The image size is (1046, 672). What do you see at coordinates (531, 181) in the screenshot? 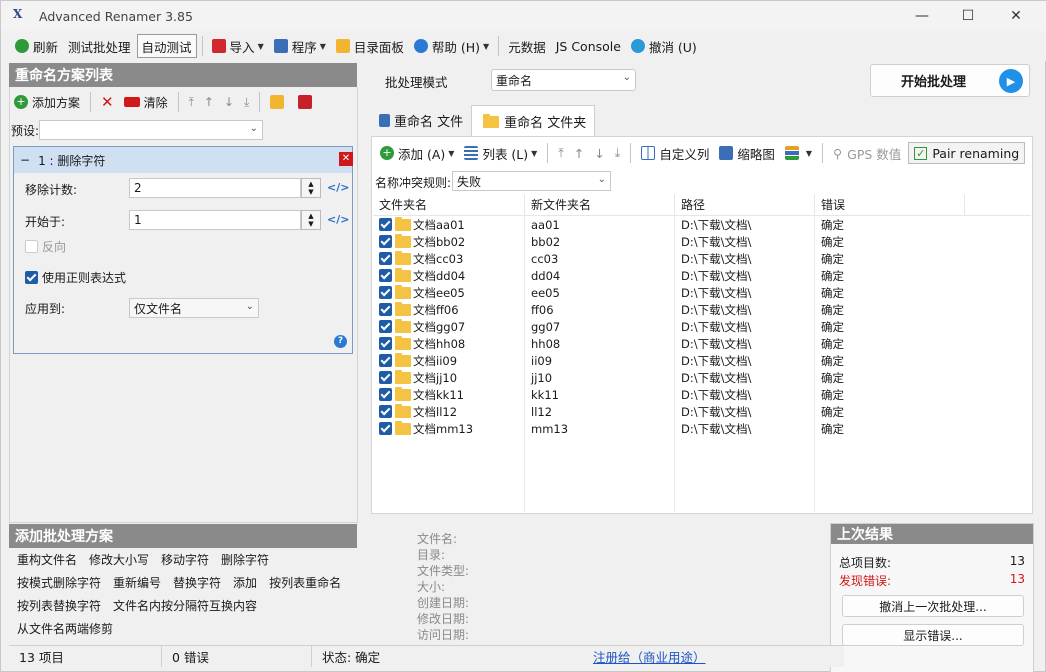
I see `conflict-select: 失败 ⌄` at bounding box center [531, 181].